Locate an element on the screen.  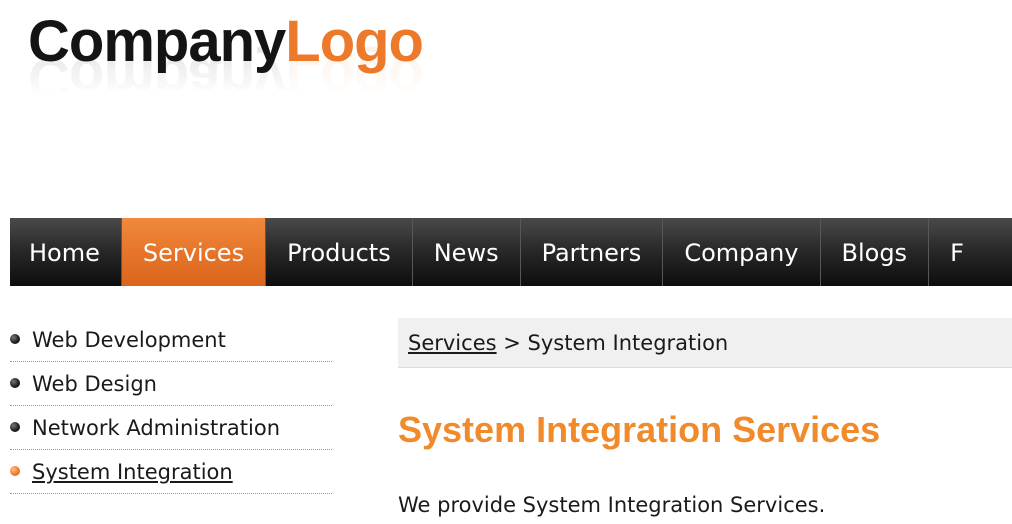
nav-item-news: News is located at coordinates (465, 252).